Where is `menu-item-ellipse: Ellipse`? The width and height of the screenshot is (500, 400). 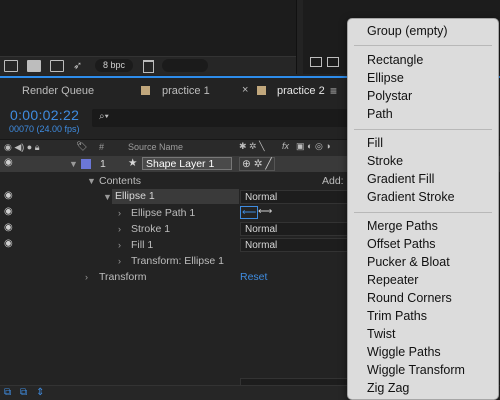 menu-item-ellipse: Ellipse is located at coordinates (385, 78).